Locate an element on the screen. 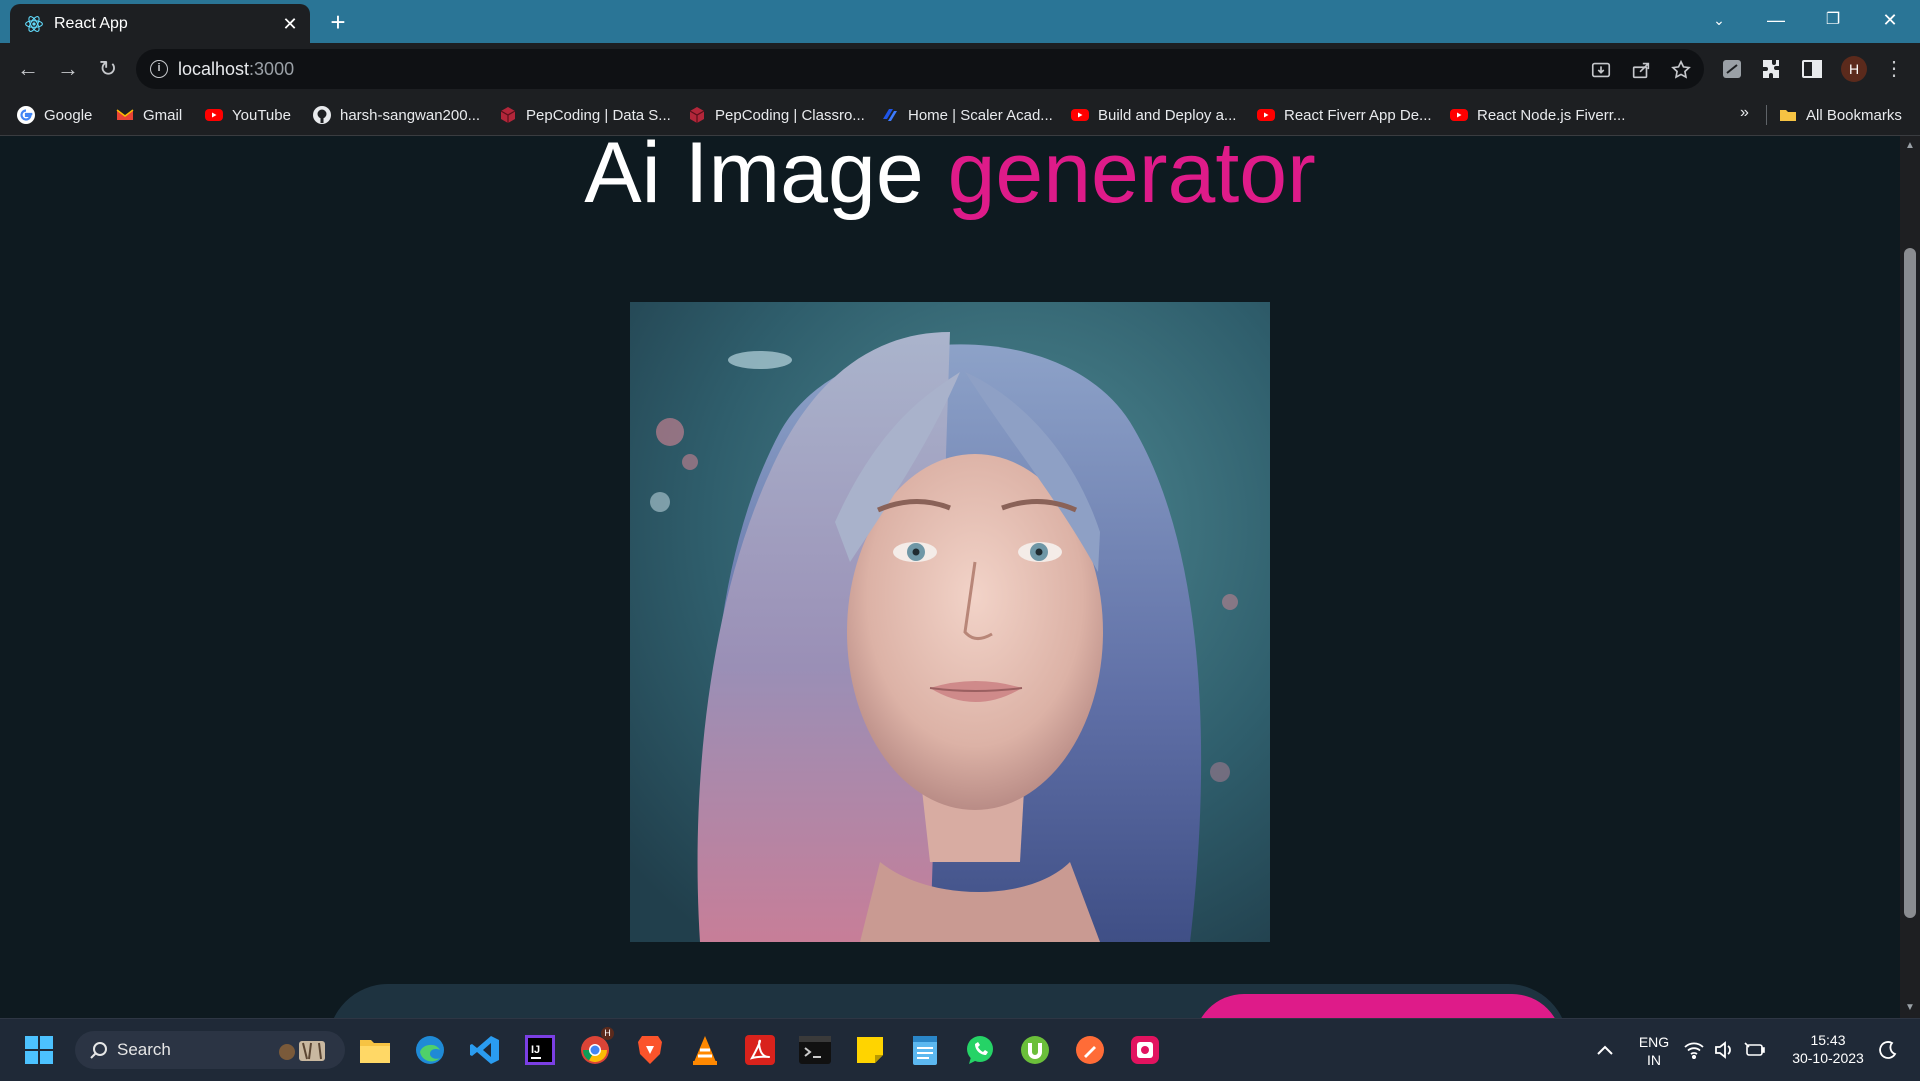  side-panel-icon is located at coordinates (1812, 69).